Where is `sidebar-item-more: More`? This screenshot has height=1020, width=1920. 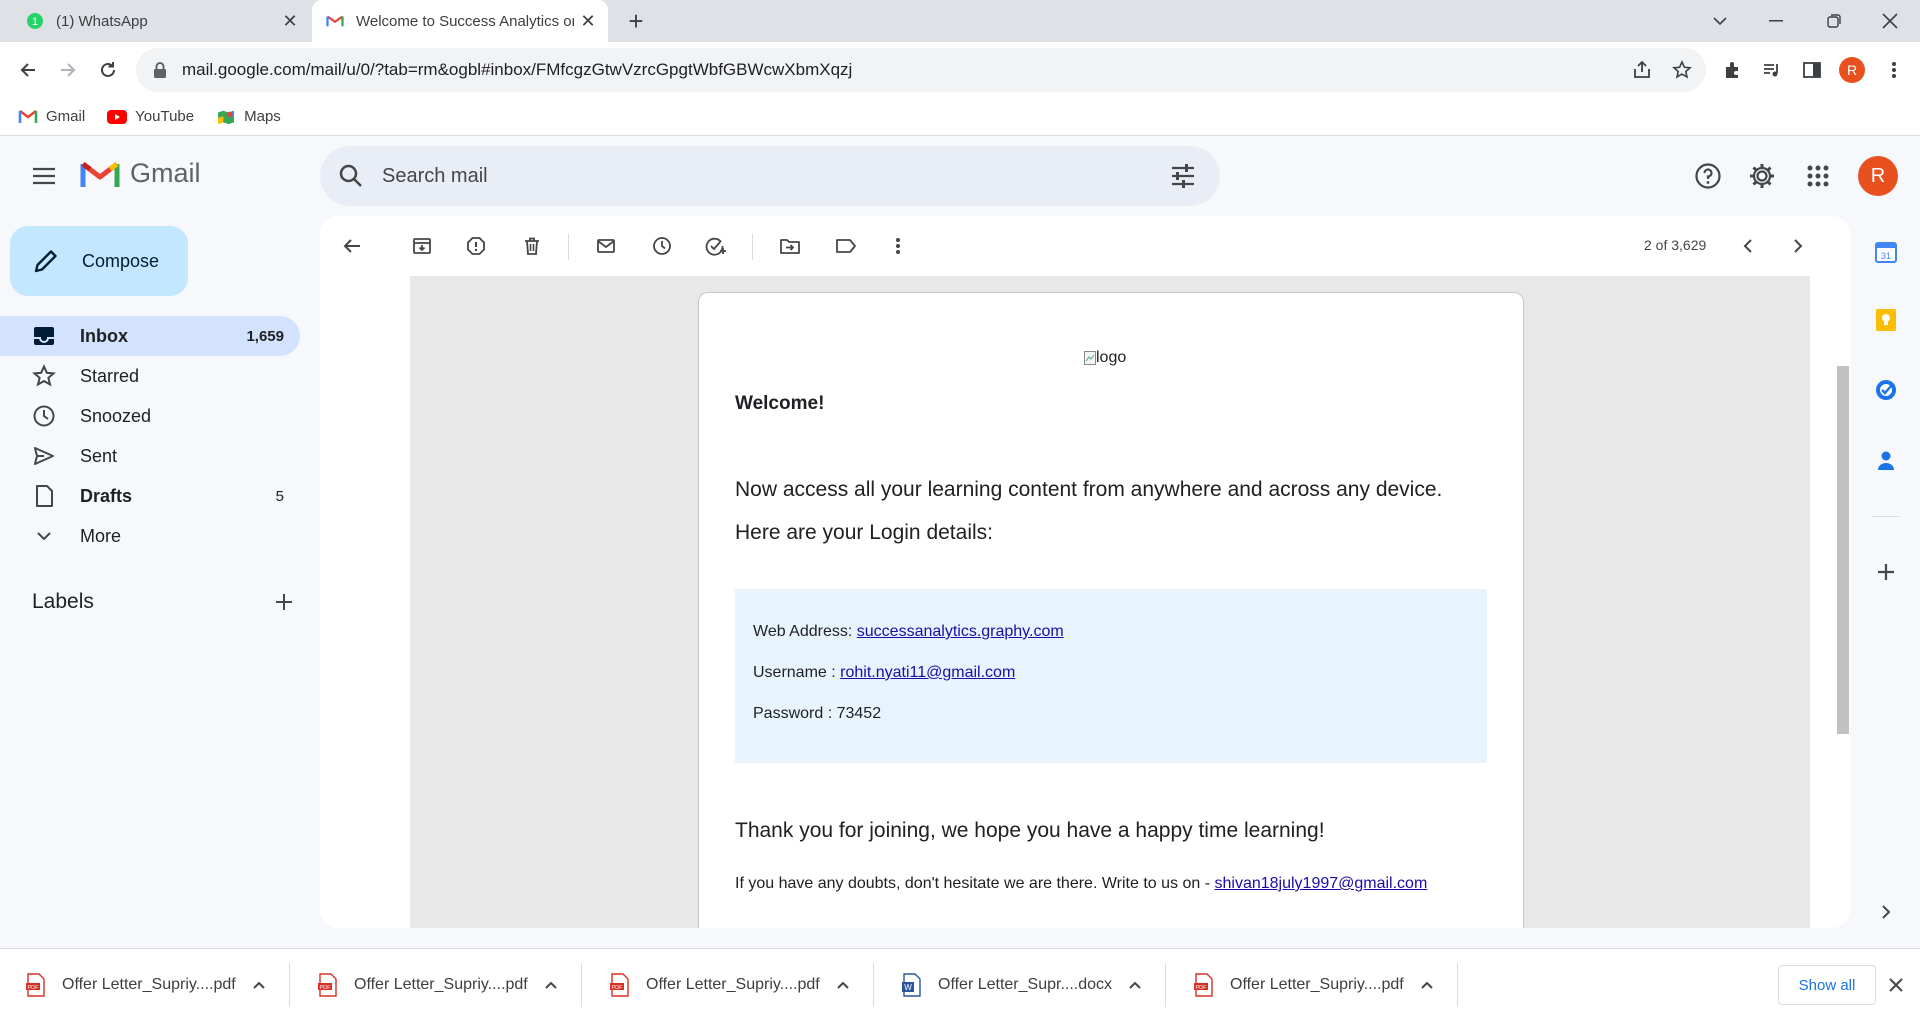
sidebar-item-more: More is located at coordinates (150, 536).